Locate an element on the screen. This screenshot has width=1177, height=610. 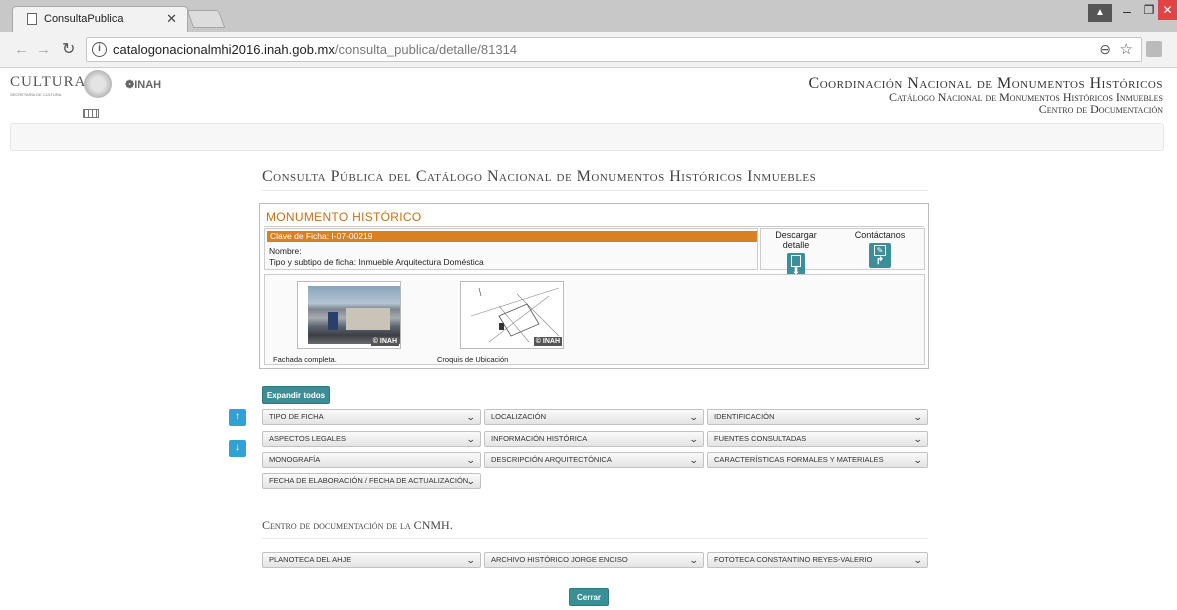
section-label: ASPECTOS LEGALES is located at coordinates (307, 438).